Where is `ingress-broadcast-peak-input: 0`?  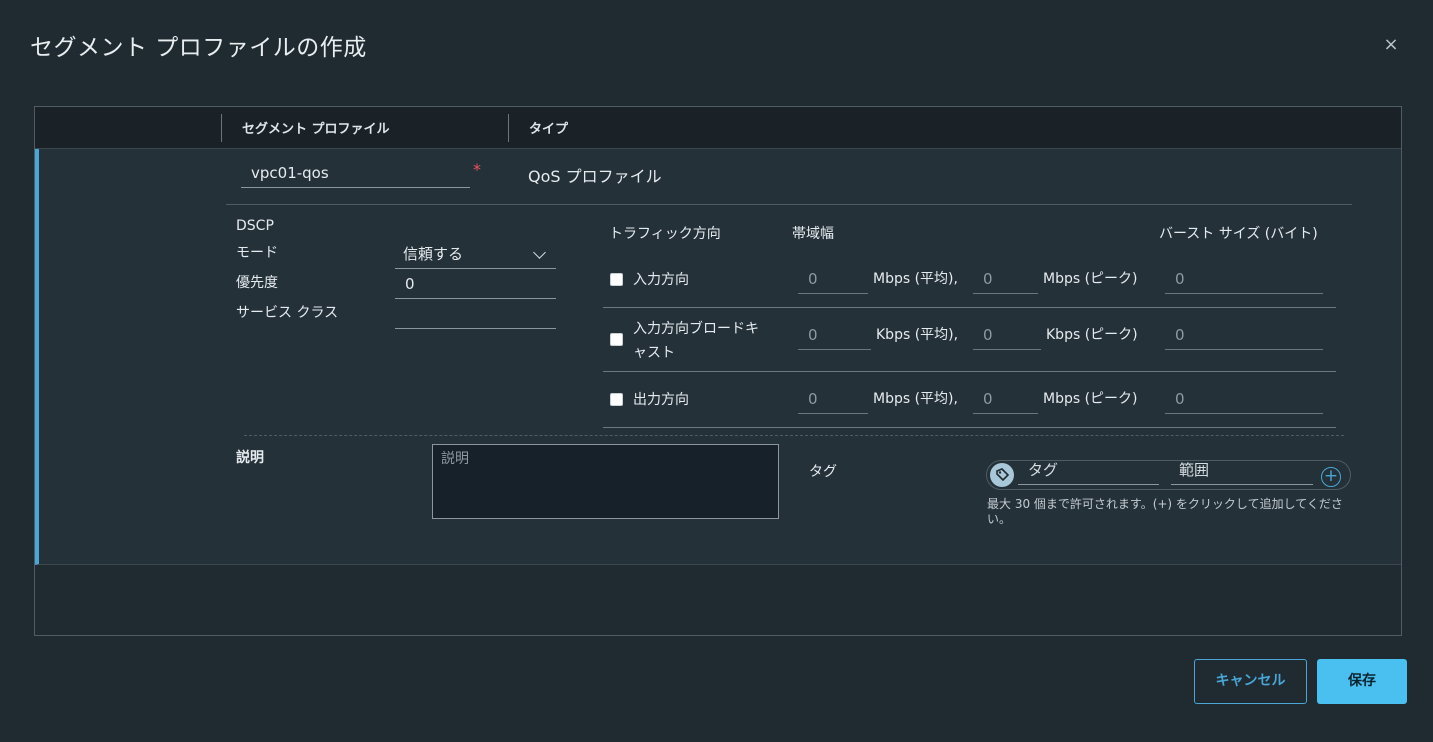 ingress-broadcast-peak-input: 0 is located at coordinates (1007, 335).